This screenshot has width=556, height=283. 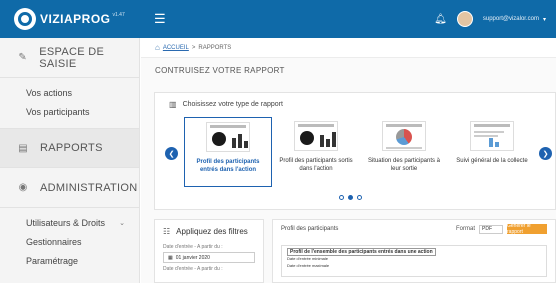 What do you see at coordinates (544, 19) in the screenshot?
I see `chevron-down-icon: ▾` at bounding box center [544, 19].